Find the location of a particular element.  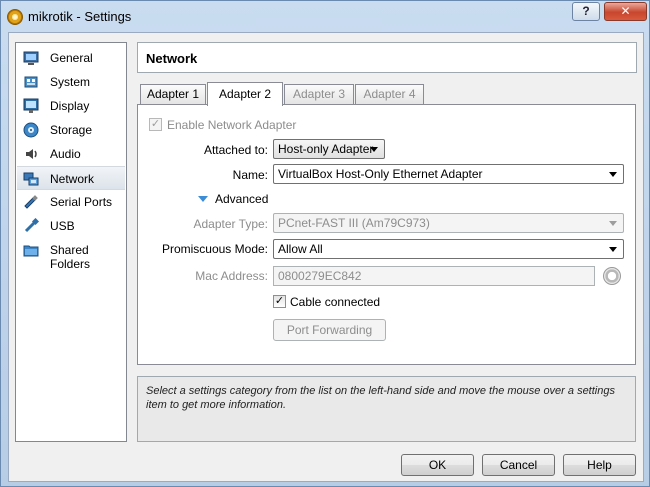

attached-to-value: Host-only Adapter is located at coordinates (326, 149).